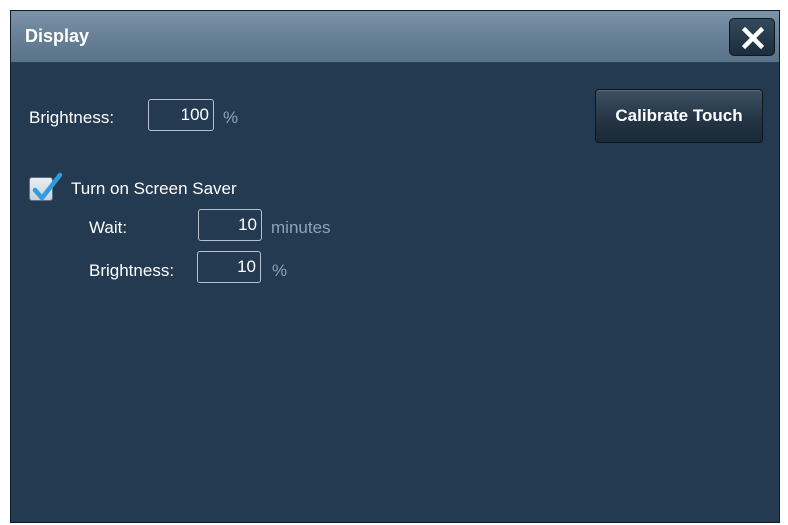 The image size is (788, 525). What do you see at coordinates (57, 36) in the screenshot?
I see `dialog-title: Display` at bounding box center [57, 36].